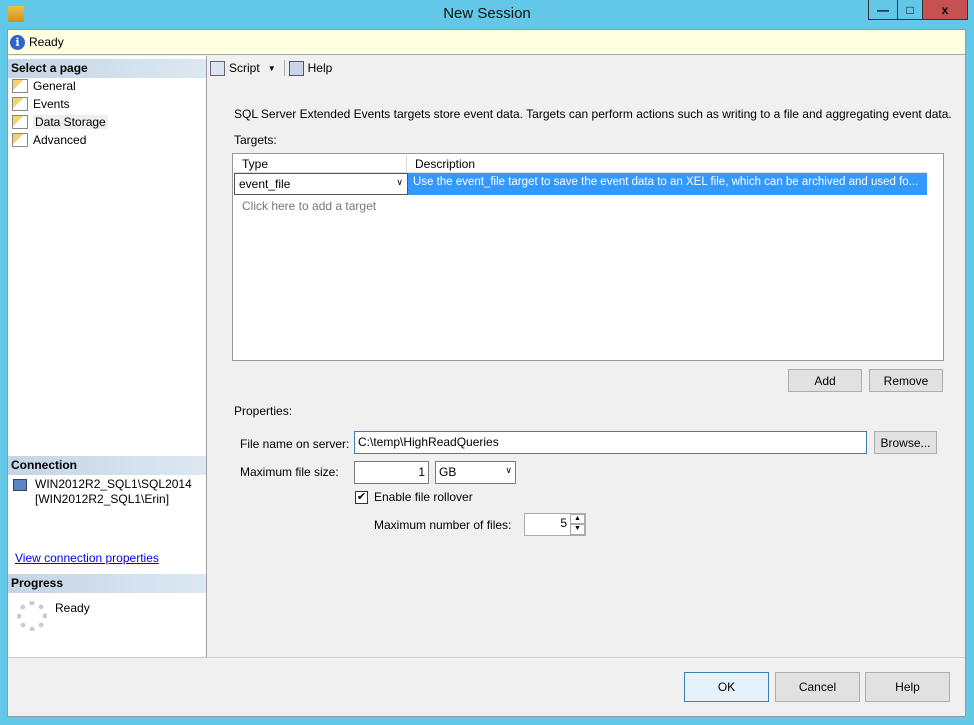 The width and height of the screenshot is (974, 725). I want to click on file-name-input: C:\temp\HighReadQueries, so click(610, 442).